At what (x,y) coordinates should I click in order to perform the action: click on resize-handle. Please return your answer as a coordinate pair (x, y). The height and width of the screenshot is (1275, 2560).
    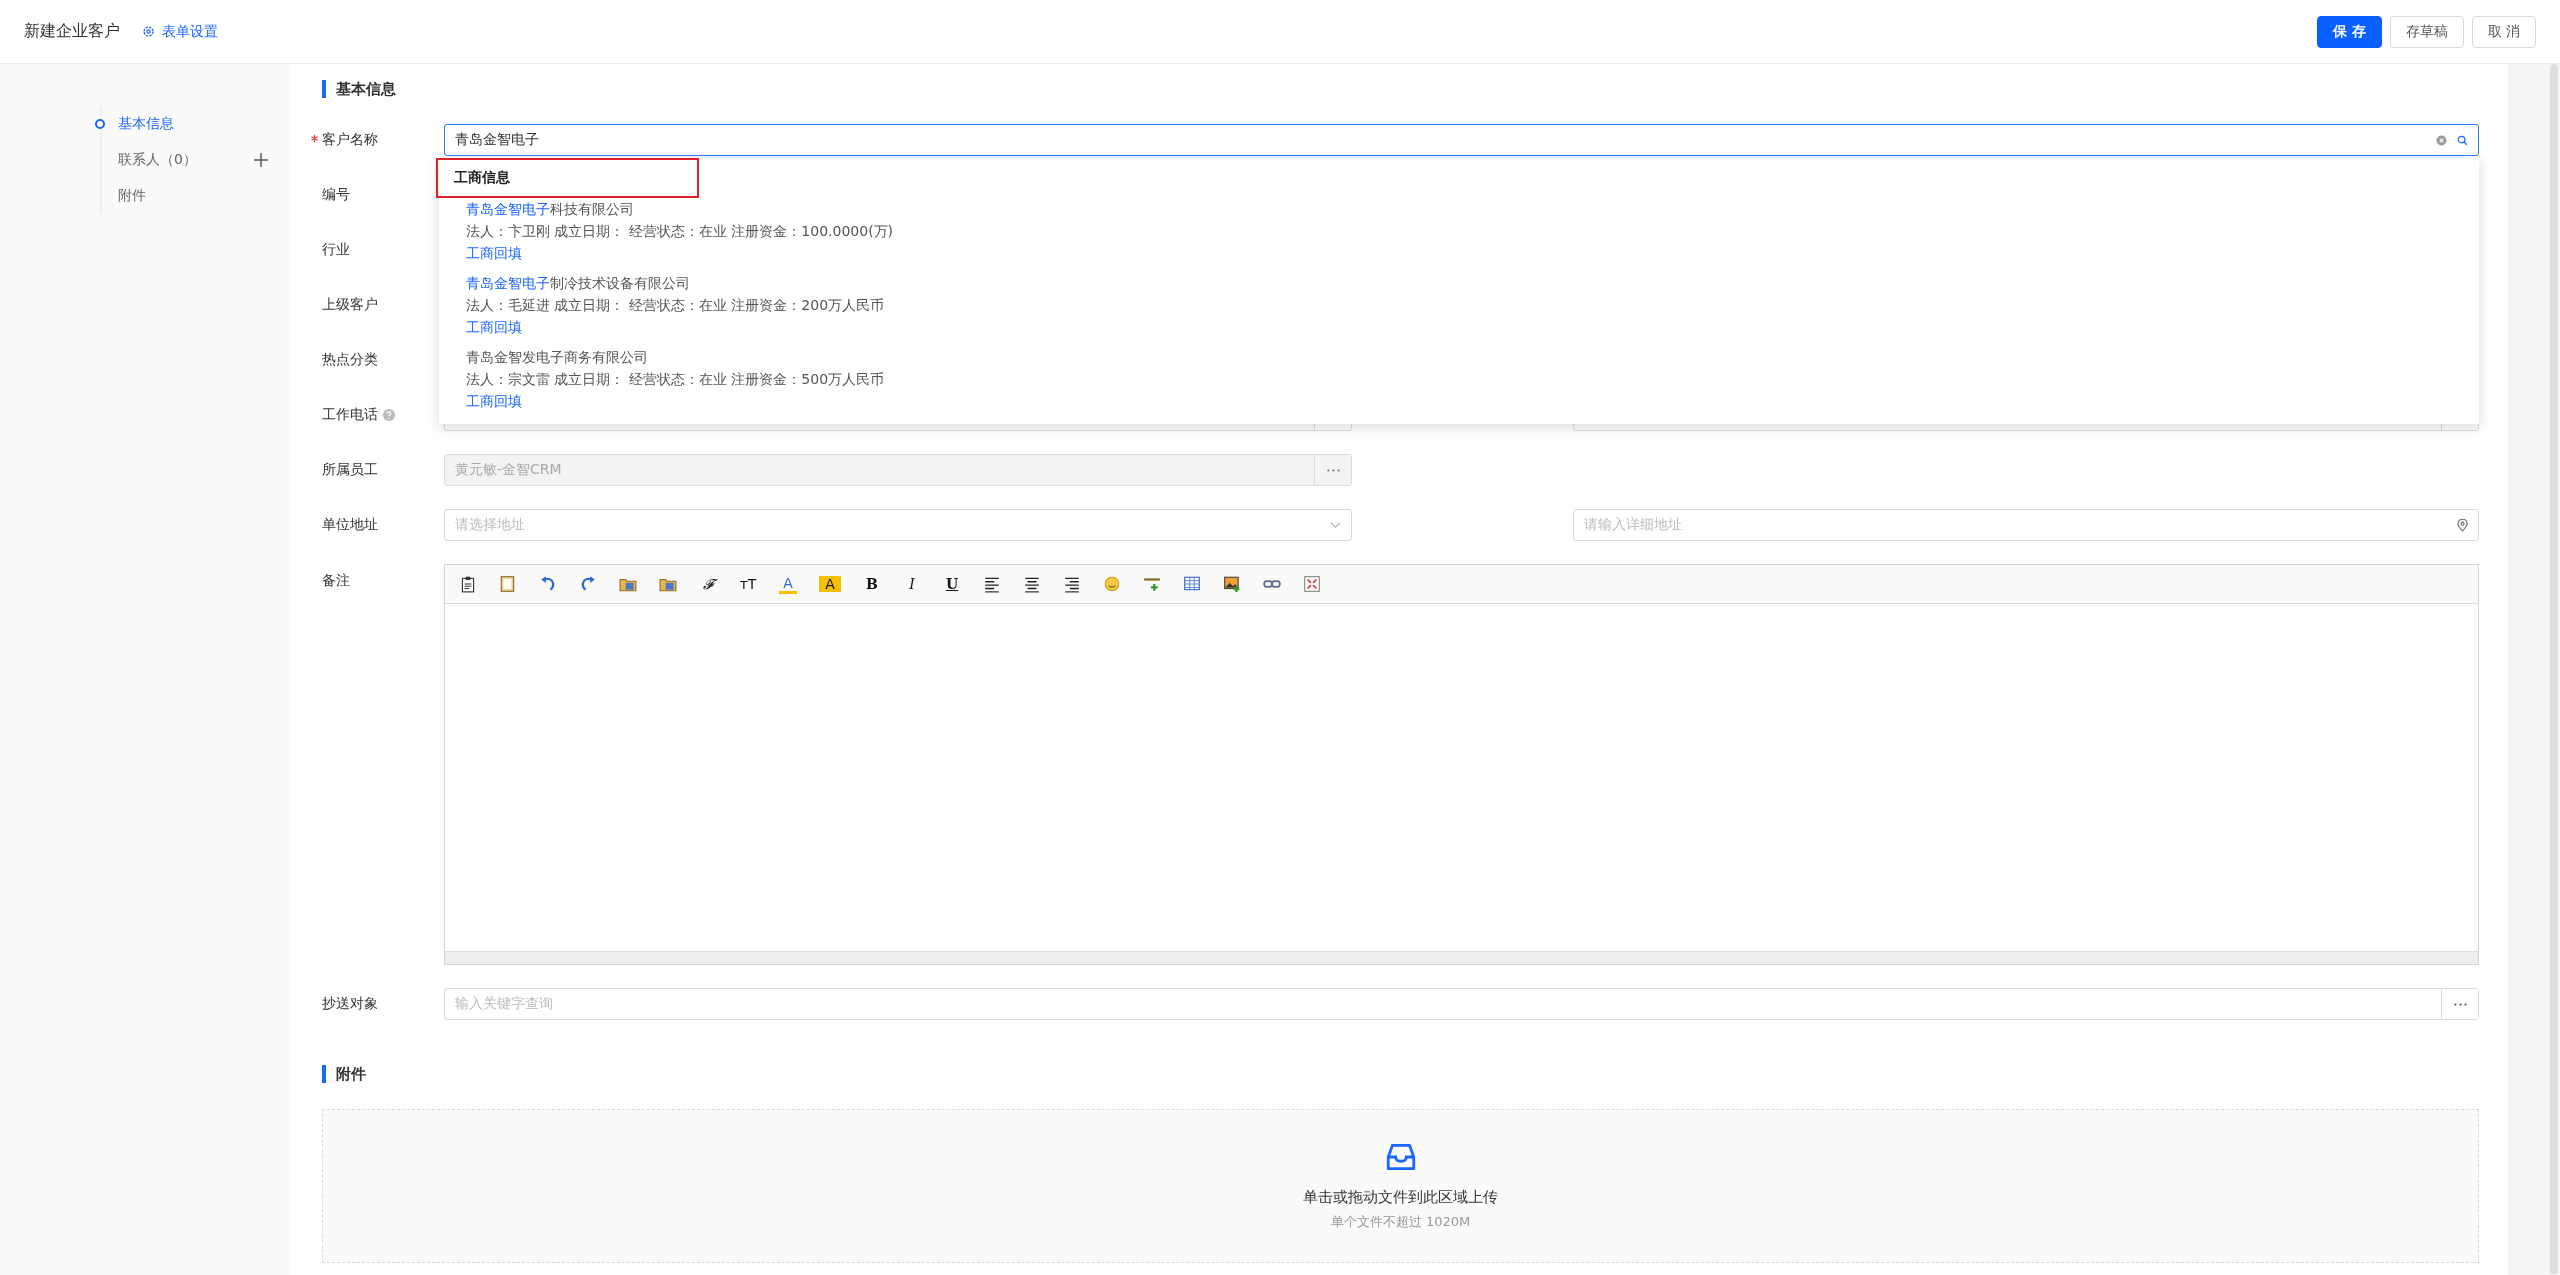
    Looking at the image, I should click on (1461, 957).